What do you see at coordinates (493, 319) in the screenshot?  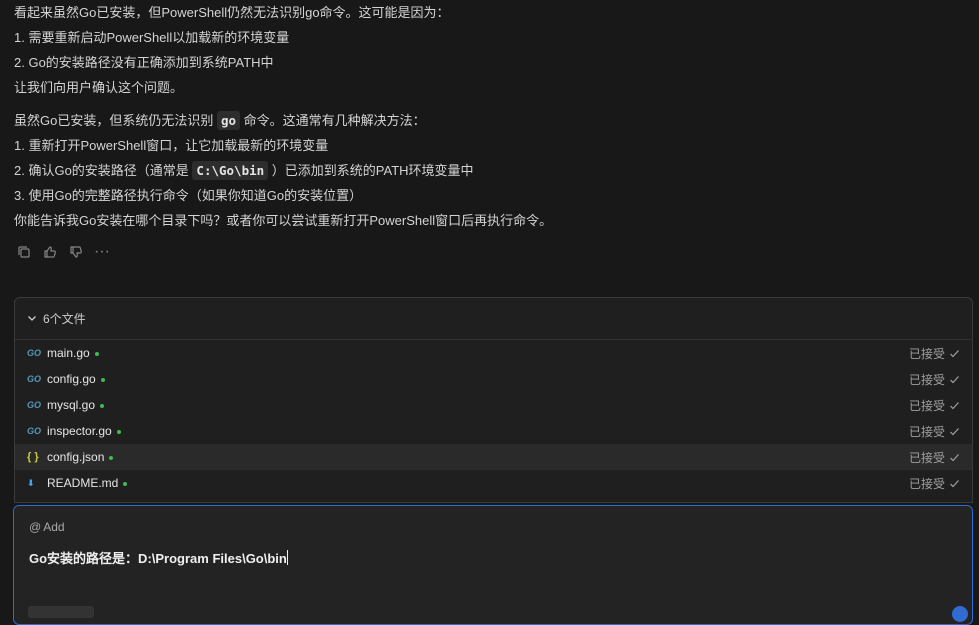 I see `files-header: 6个文件` at bounding box center [493, 319].